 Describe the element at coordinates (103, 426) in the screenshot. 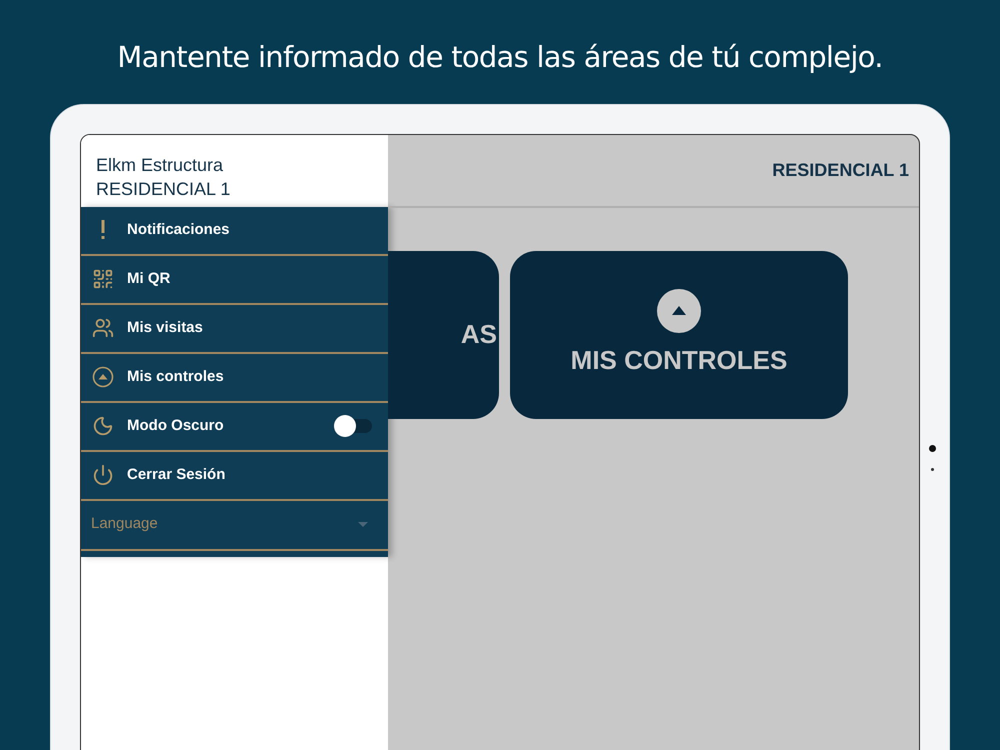

I see `moon-icon` at that location.